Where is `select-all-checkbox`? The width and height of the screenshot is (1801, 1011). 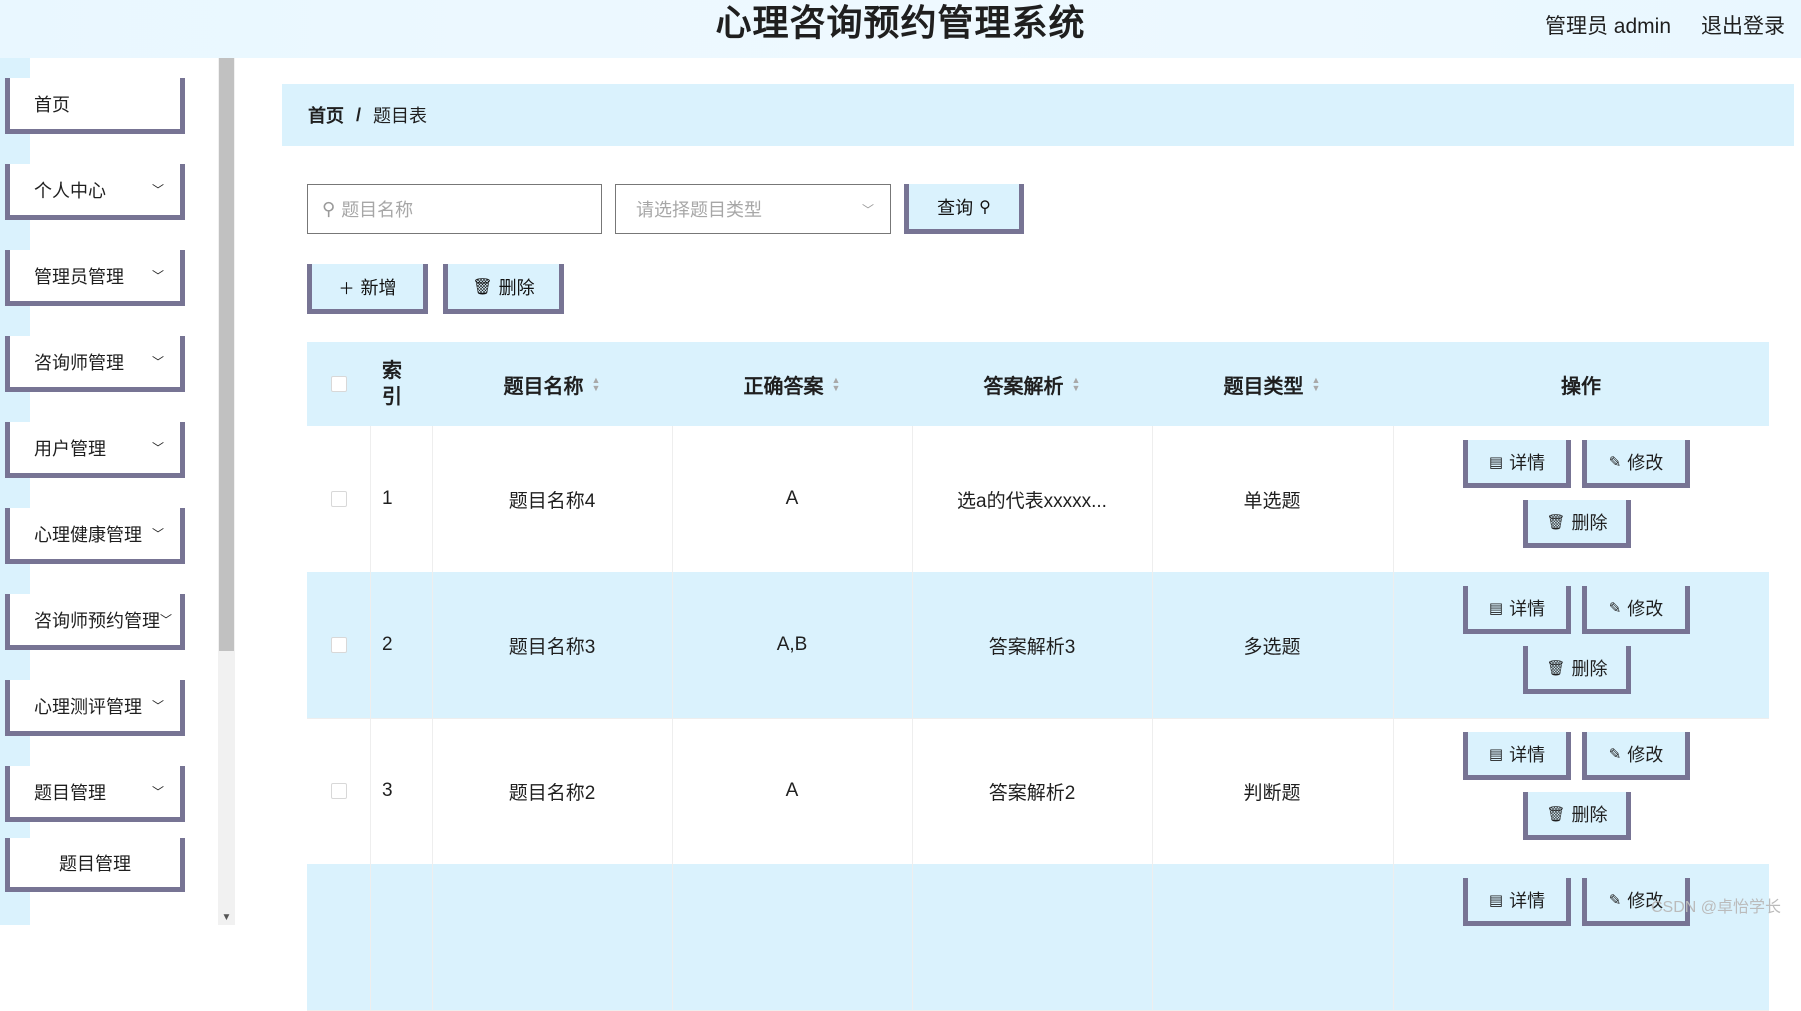 select-all-checkbox is located at coordinates (338, 384).